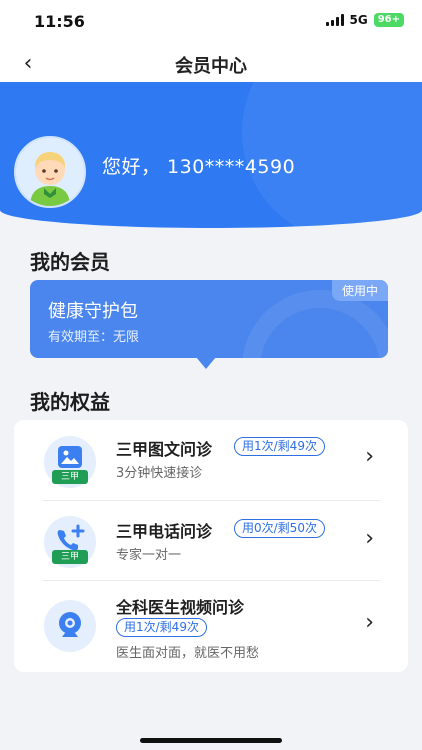  I want to click on membership-name: 健康守护包, so click(93, 311).